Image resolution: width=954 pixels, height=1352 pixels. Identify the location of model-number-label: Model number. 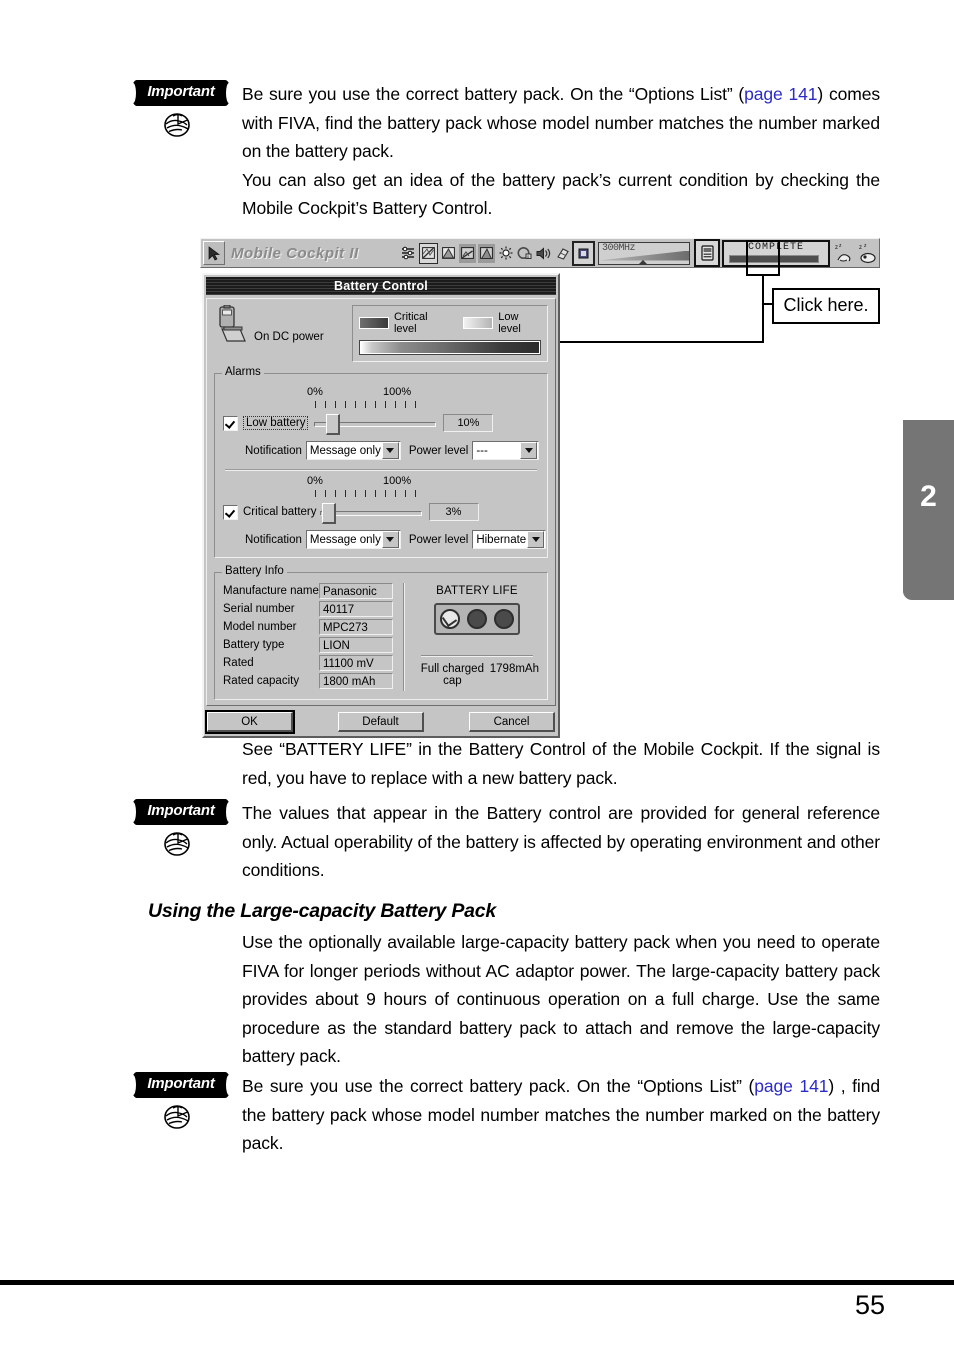
(260, 627).